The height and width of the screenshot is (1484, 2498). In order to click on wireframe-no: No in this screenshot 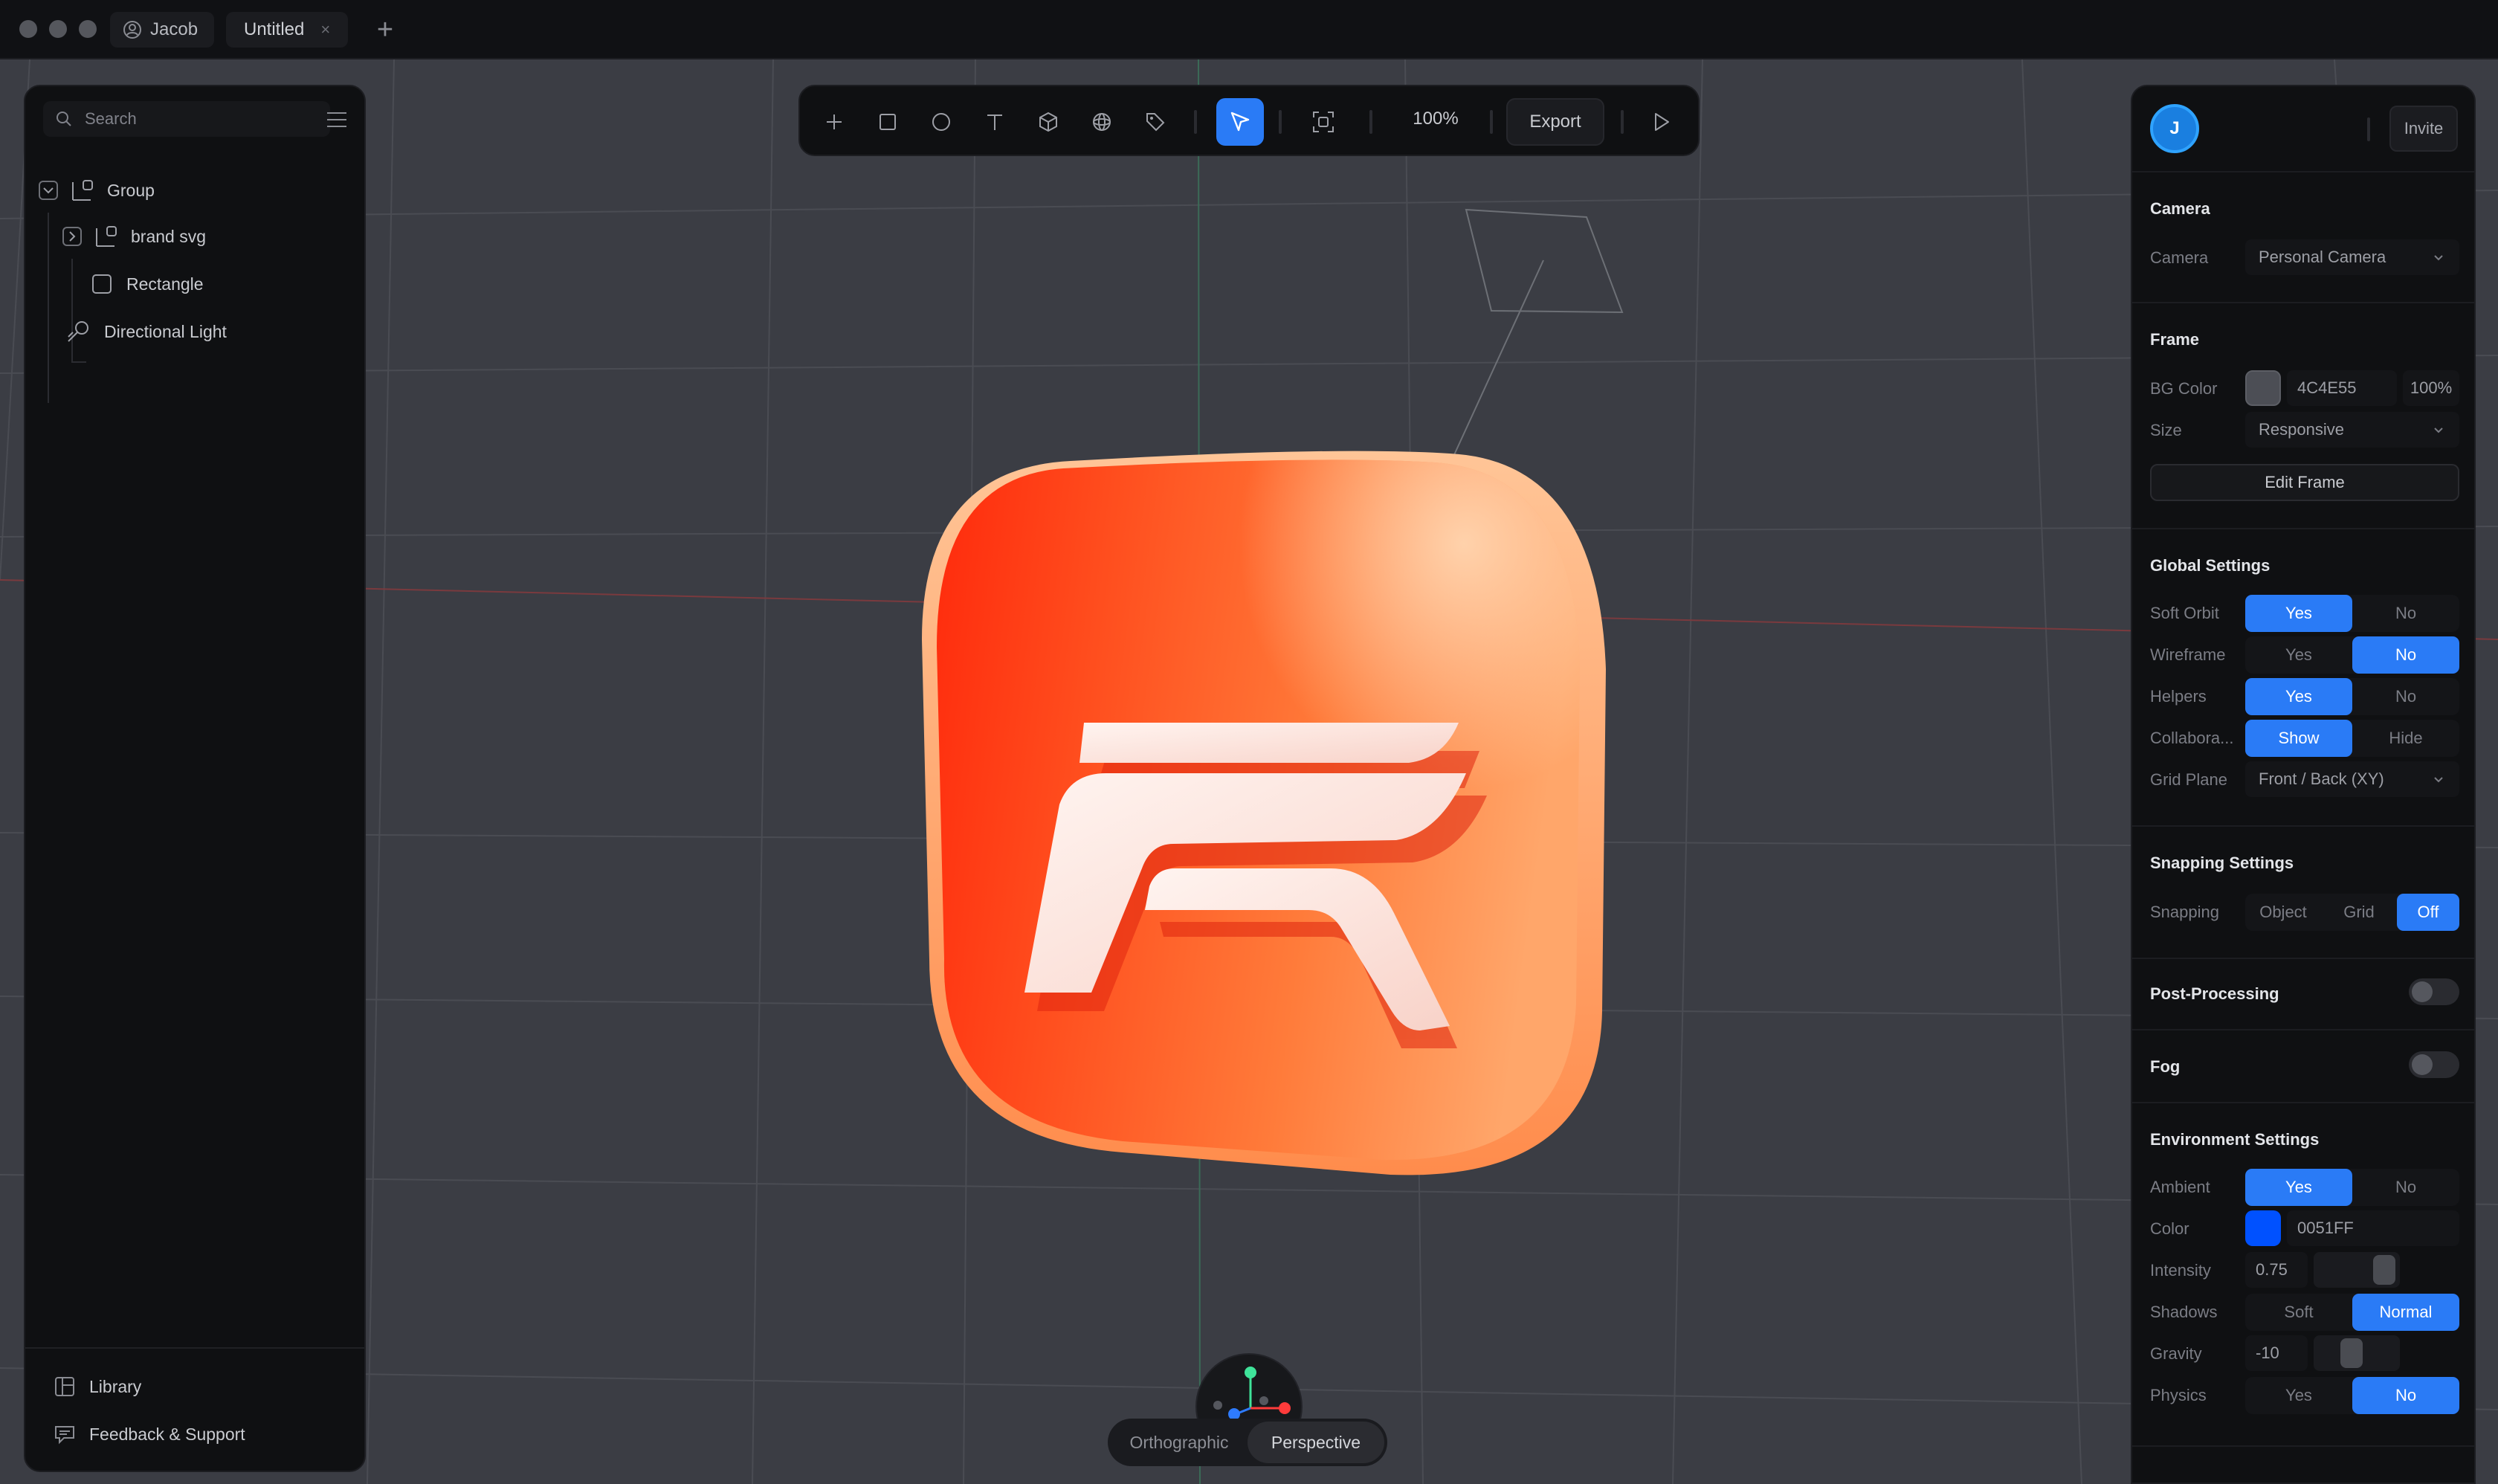, I will do `click(2405, 655)`.